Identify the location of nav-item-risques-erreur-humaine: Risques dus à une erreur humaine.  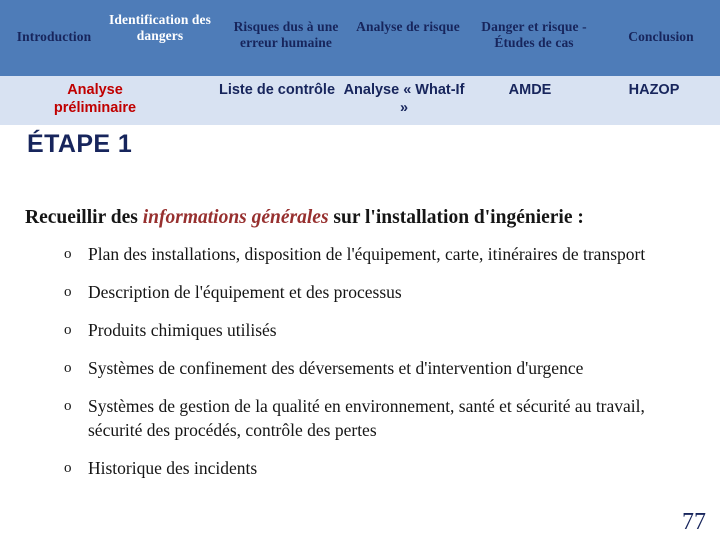
(286, 35).